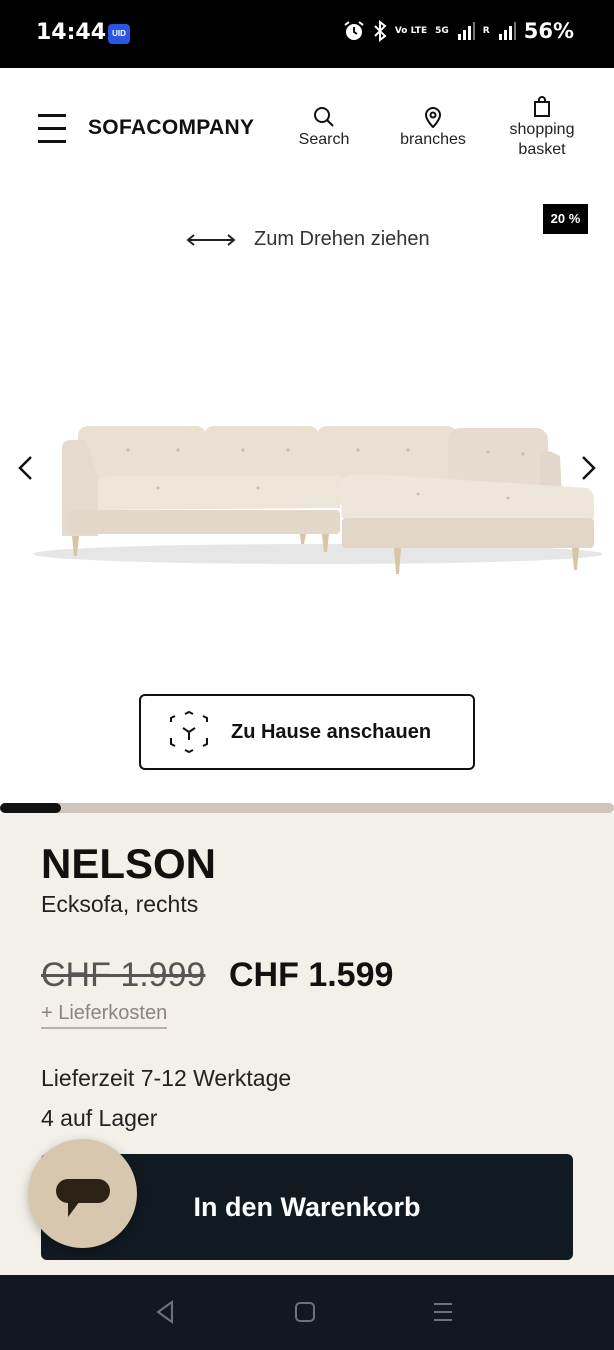 This screenshot has width=614, height=1350. I want to click on basket-label-line1: shopping, so click(542, 129).